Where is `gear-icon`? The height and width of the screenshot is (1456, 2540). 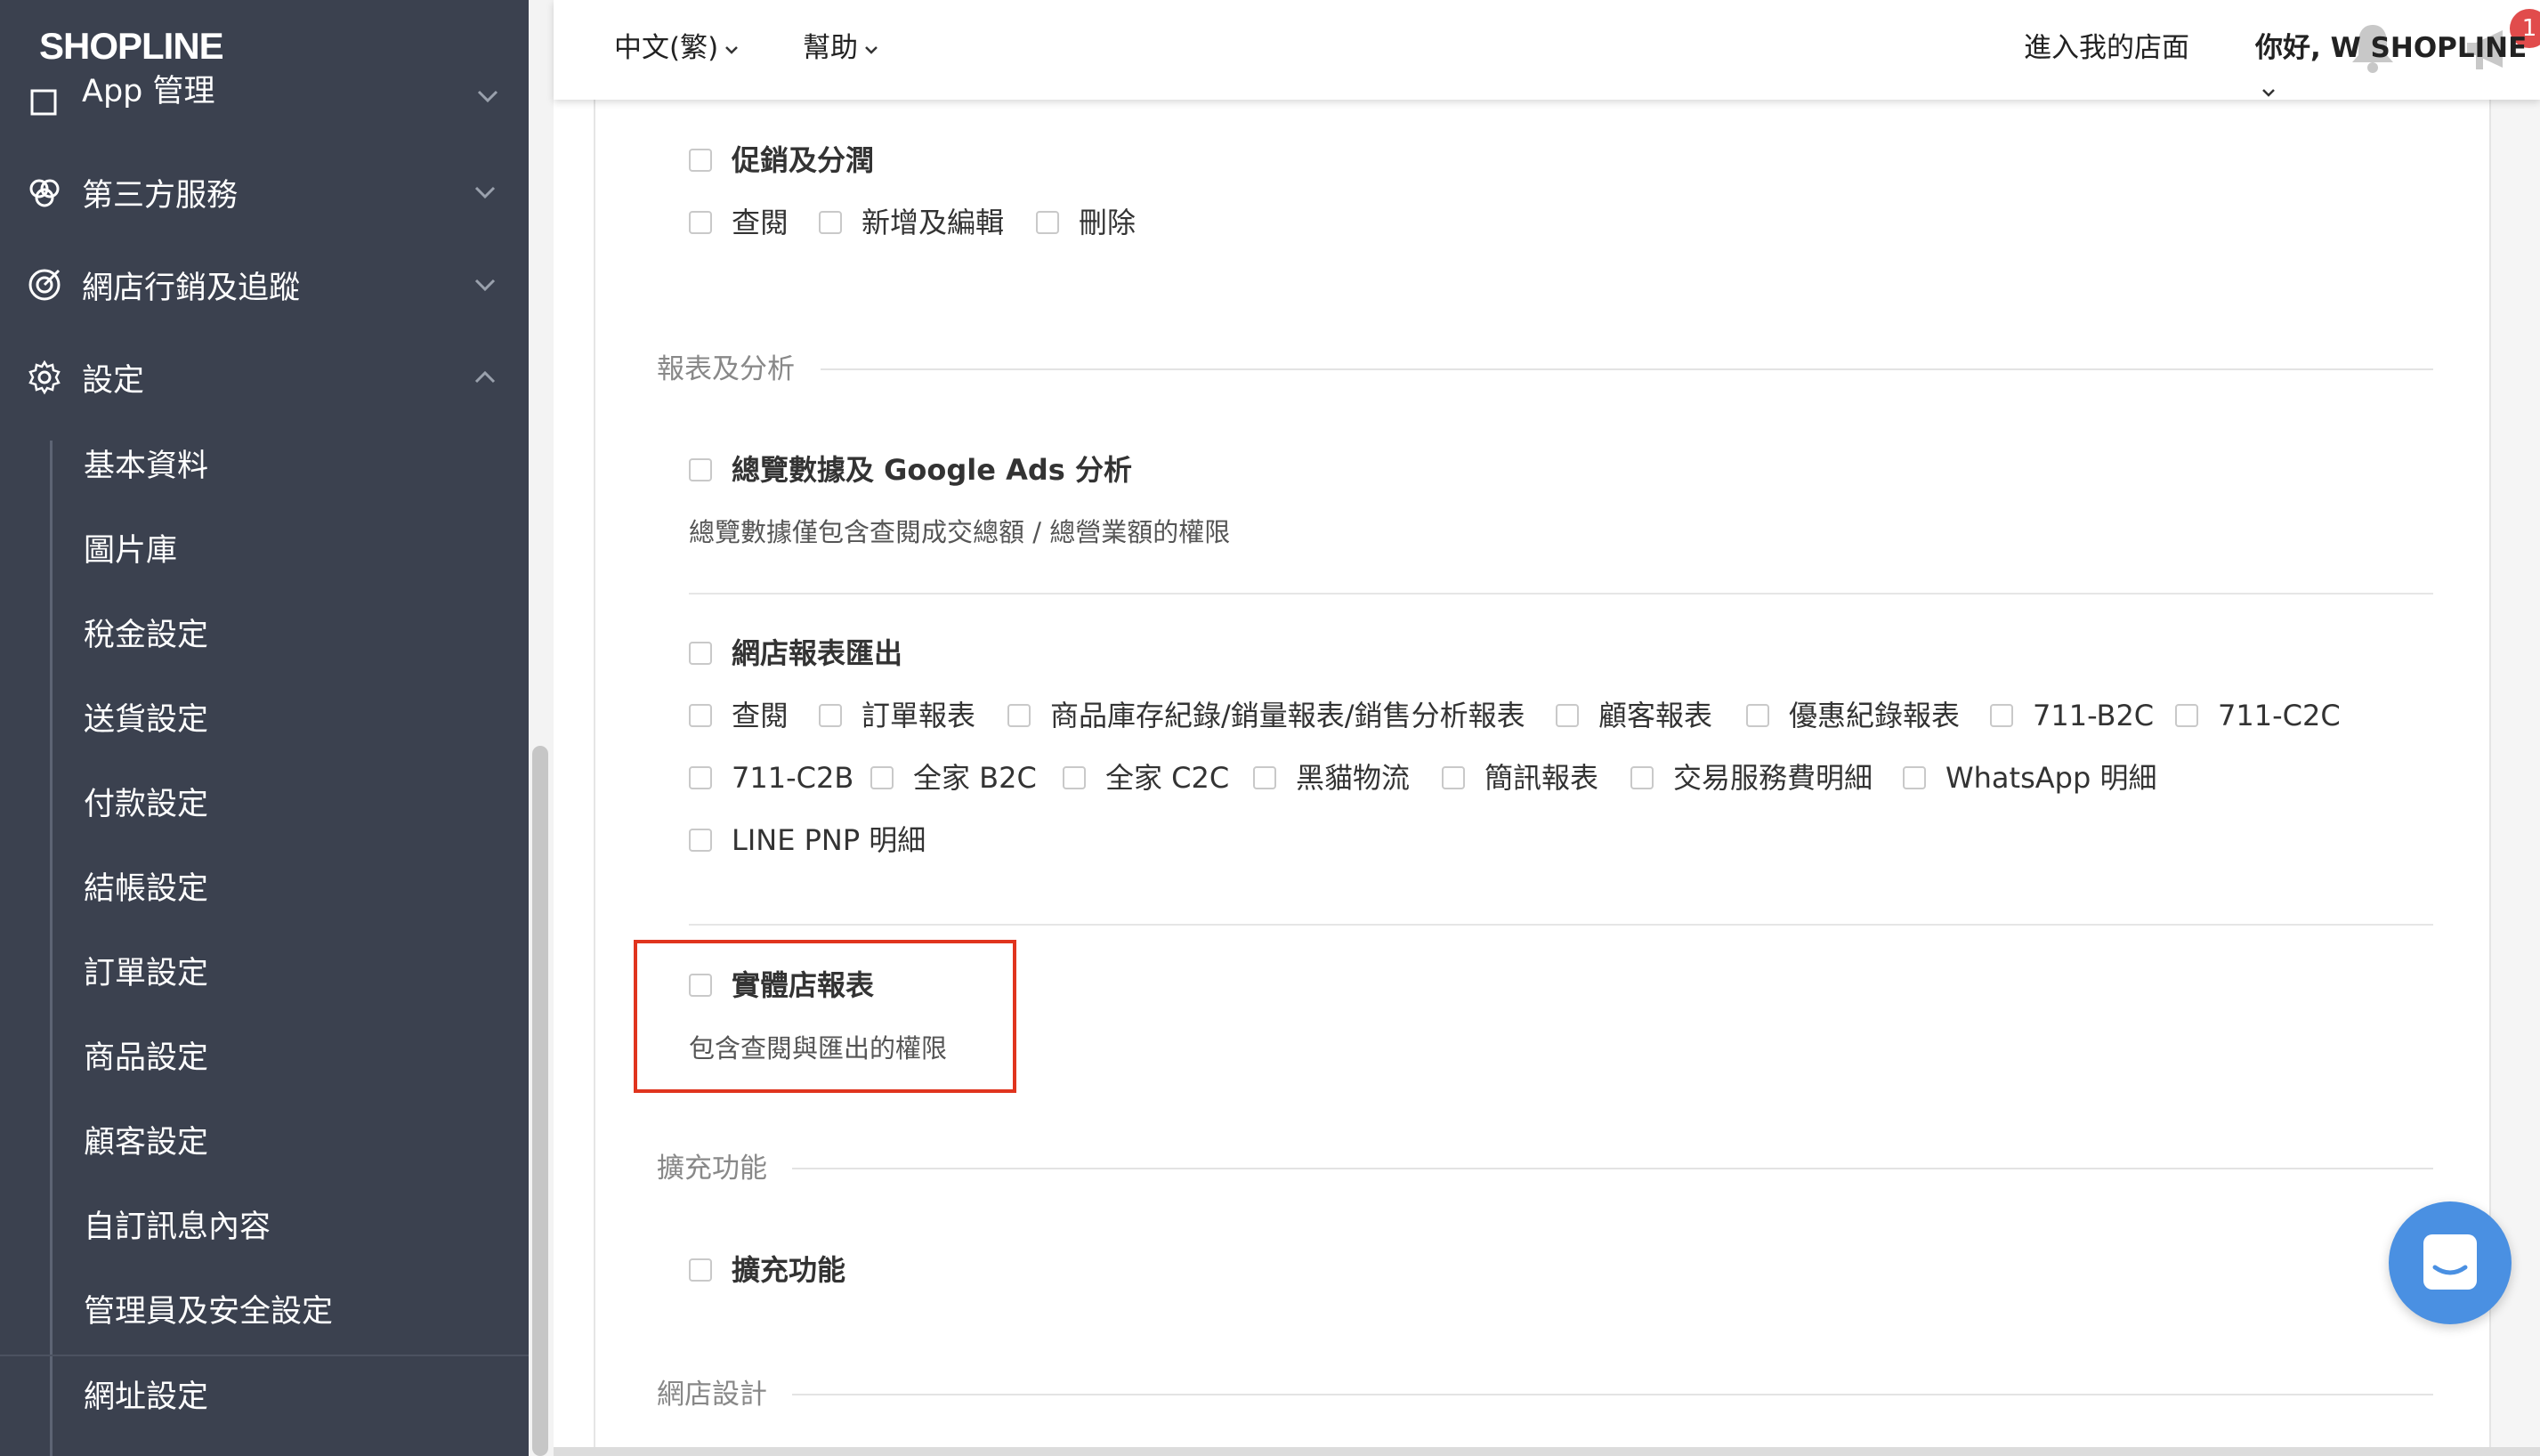 gear-icon is located at coordinates (45, 377).